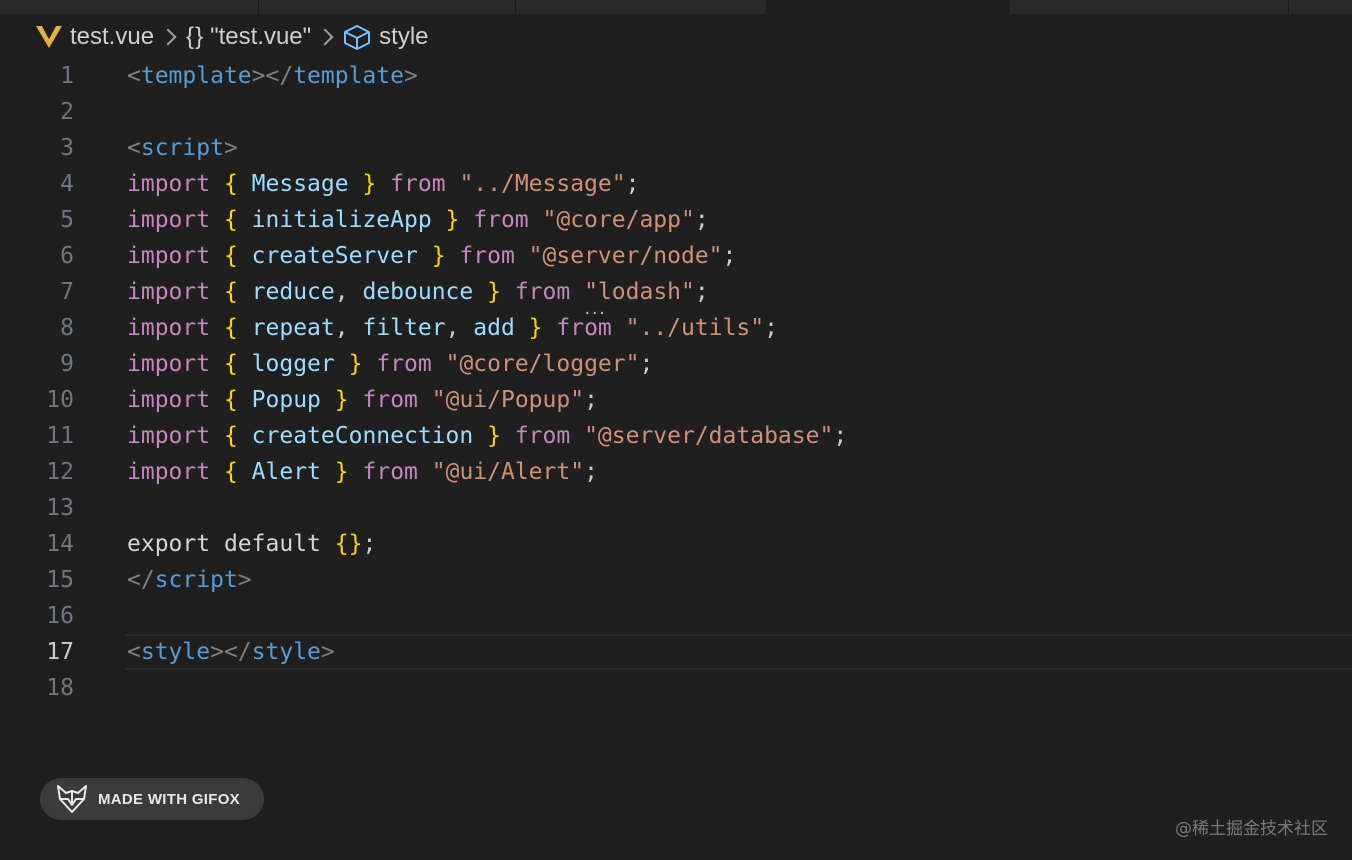  I want to click on line-number: 12, so click(60, 472).